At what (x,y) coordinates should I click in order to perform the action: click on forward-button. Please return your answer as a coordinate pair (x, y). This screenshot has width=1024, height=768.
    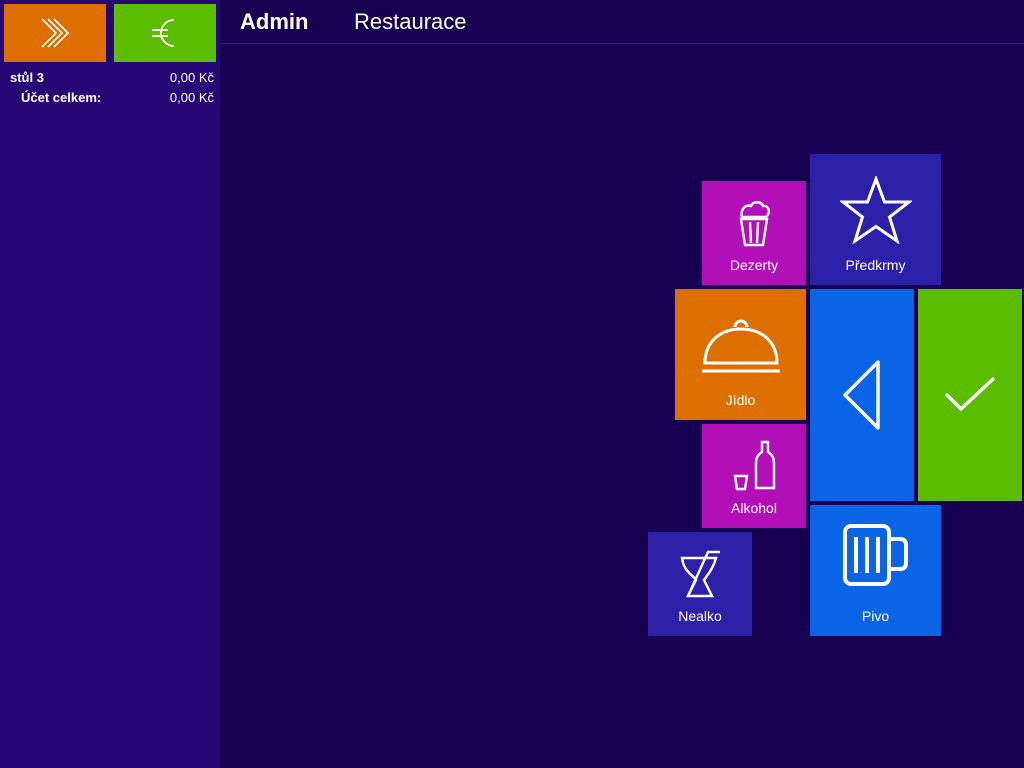
    Looking at the image, I should click on (55, 33).